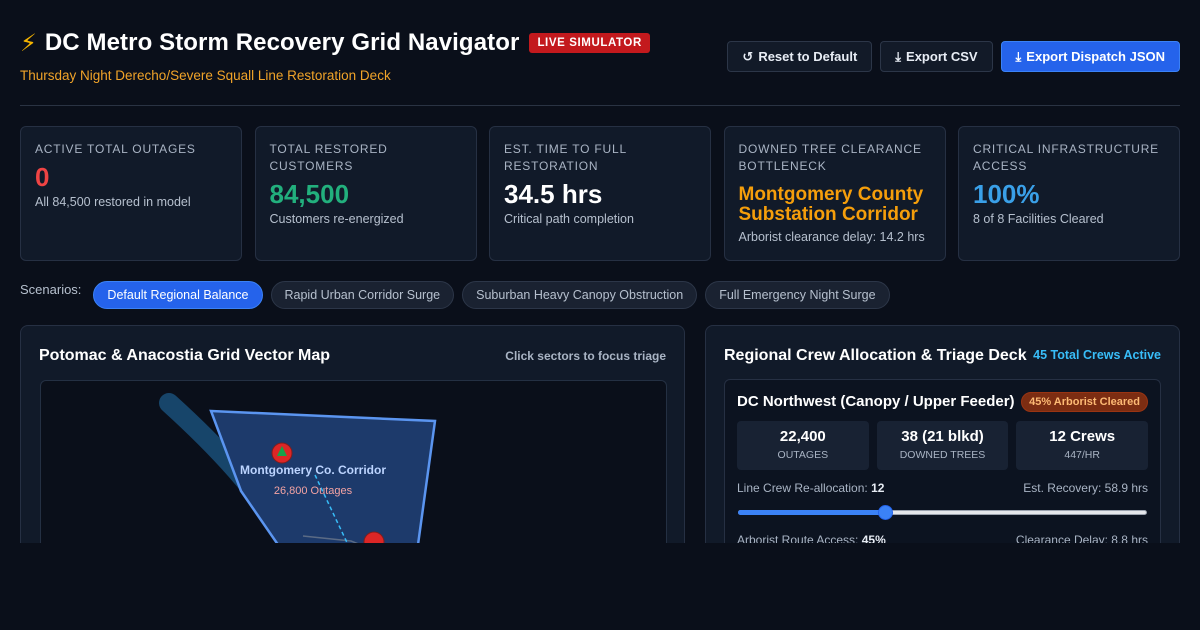  I want to click on scenario-full-emergency-night-surge: Full Emergency Night Surge, so click(797, 295).